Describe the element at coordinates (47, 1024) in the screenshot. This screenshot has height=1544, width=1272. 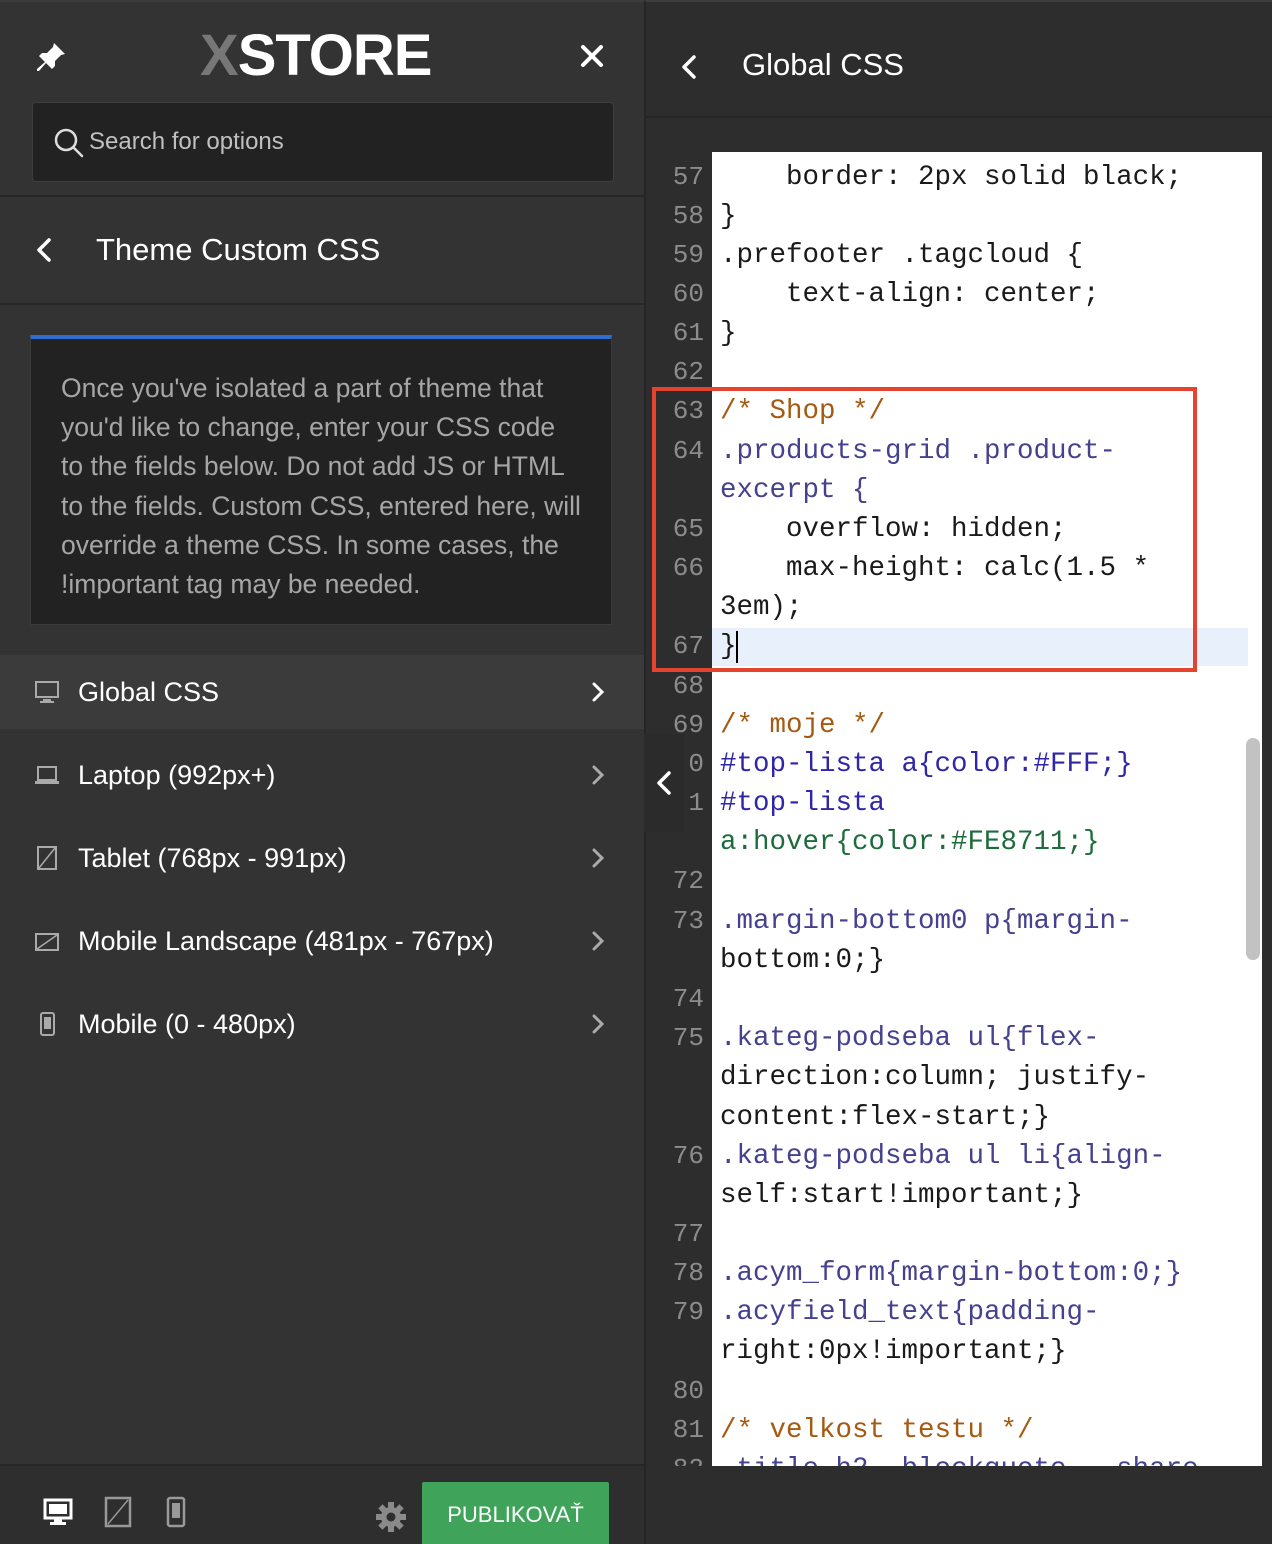
I see `mobile-icon` at that location.